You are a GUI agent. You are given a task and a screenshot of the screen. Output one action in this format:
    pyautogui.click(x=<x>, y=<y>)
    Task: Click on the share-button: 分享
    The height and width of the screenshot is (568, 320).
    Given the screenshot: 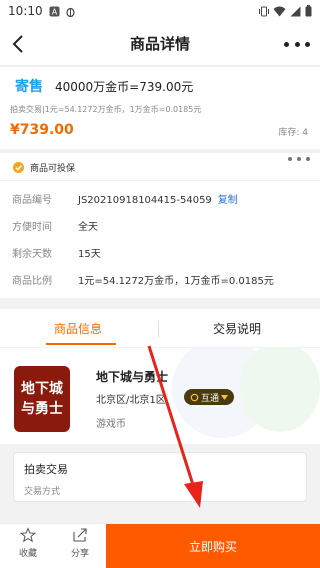 What is the action you would take?
    pyautogui.click(x=80, y=547)
    